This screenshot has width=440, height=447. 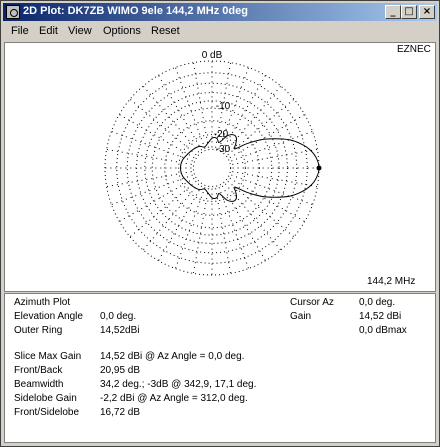 What do you see at coordinates (48, 31) in the screenshot?
I see `menu-edit: Edit` at bounding box center [48, 31].